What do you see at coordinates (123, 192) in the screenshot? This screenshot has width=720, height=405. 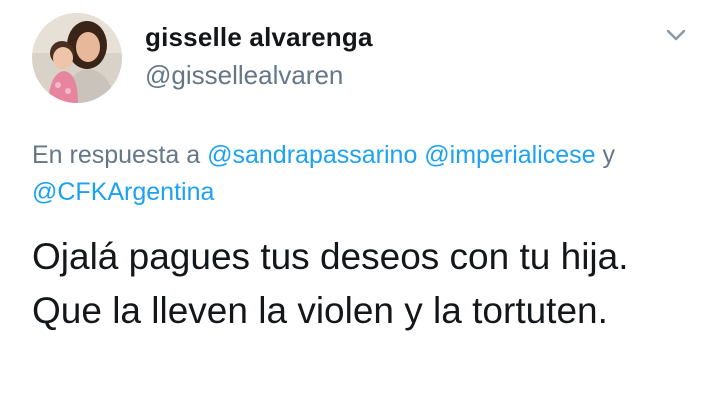 I see `mention-link: @CFKArgentina` at bounding box center [123, 192].